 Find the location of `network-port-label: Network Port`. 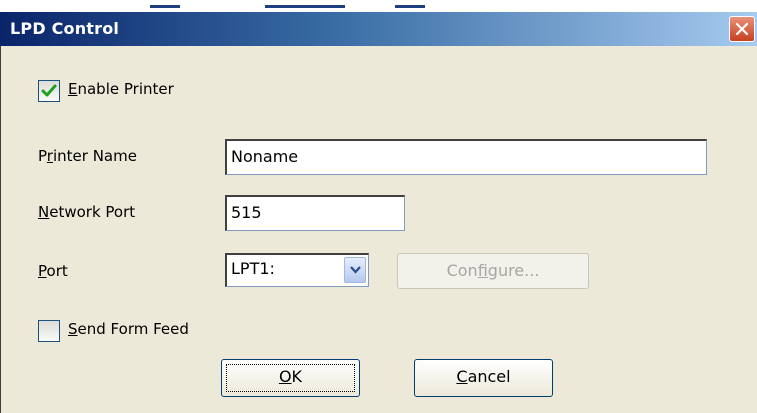

network-port-label: Network Port is located at coordinates (87, 212).